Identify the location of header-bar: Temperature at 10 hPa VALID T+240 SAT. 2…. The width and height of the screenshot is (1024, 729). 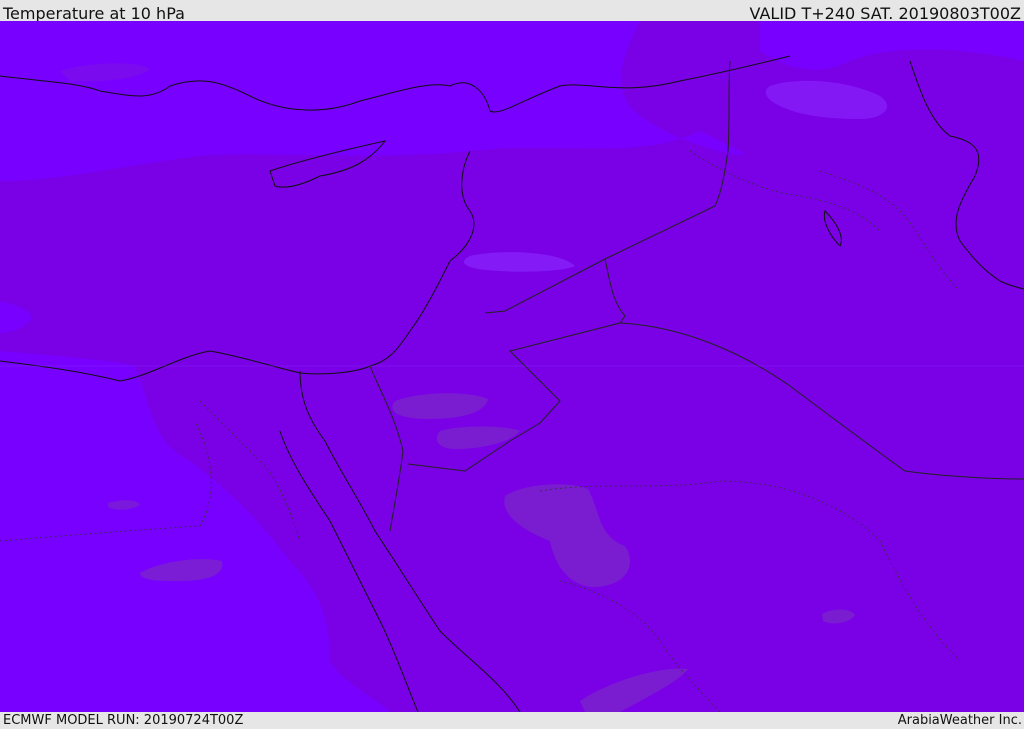
(512, 11).